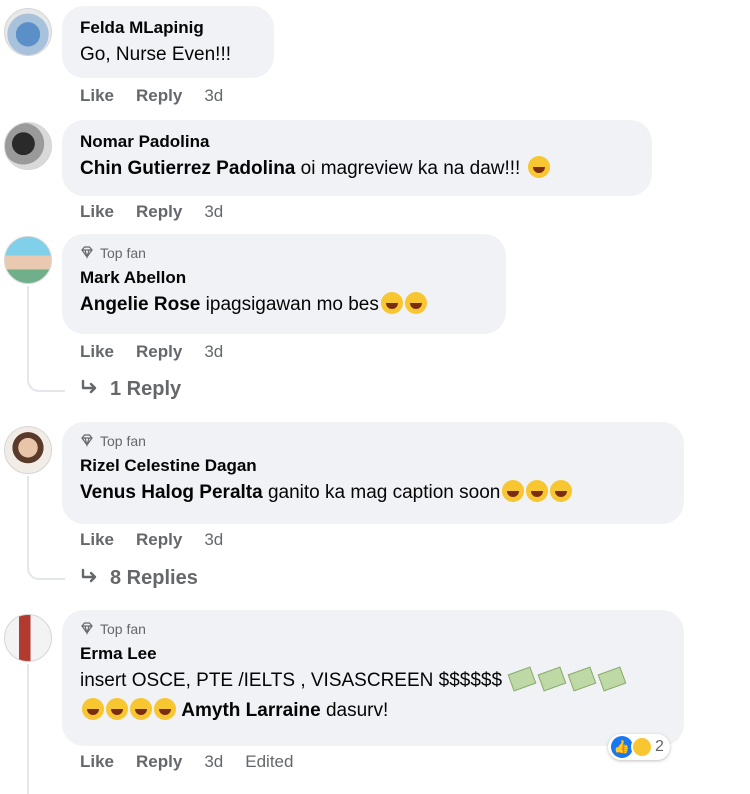  I want to click on comment-author: Mark Abellon, so click(284, 278).